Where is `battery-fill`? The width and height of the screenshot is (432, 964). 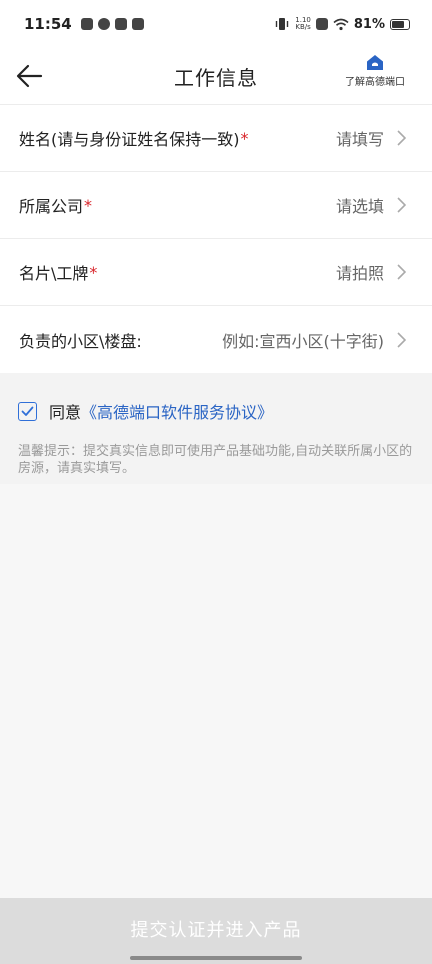 battery-fill is located at coordinates (398, 24).